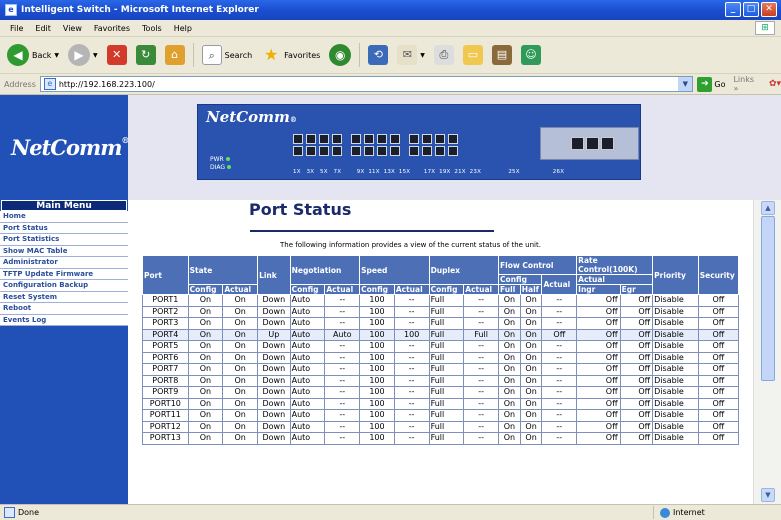  I want to click on mail-button: ✉ ▼, so click(411, 55).